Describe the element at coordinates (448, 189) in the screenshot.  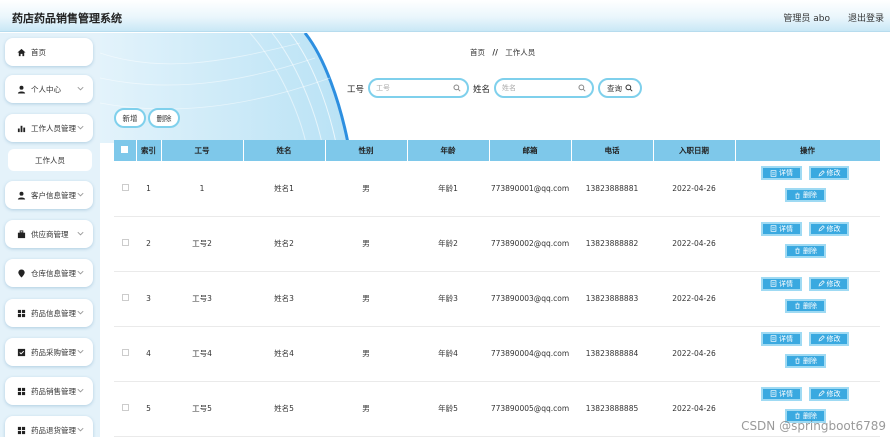
I see `cell-age: 年龄1` at that location.